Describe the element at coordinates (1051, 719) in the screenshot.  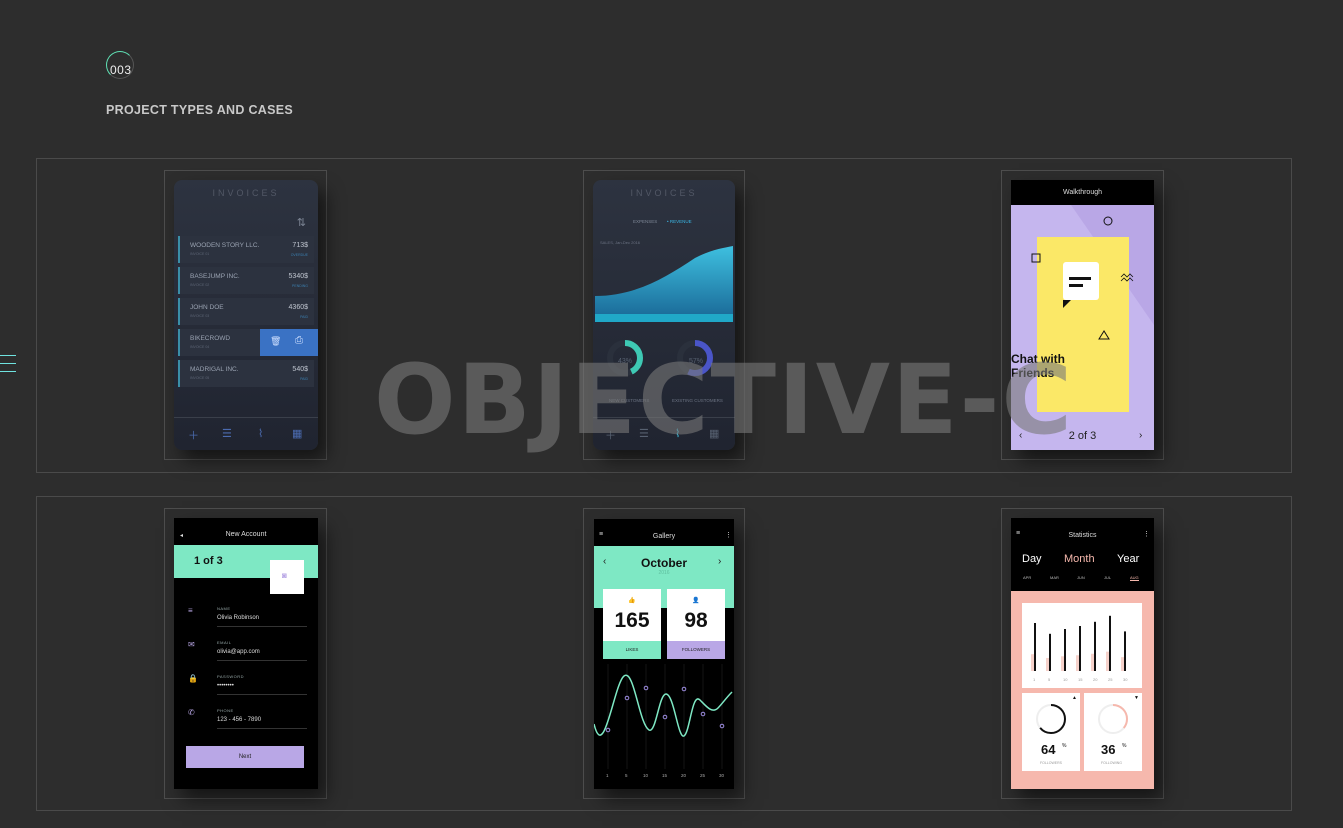
I see `followers-ring` at that location.